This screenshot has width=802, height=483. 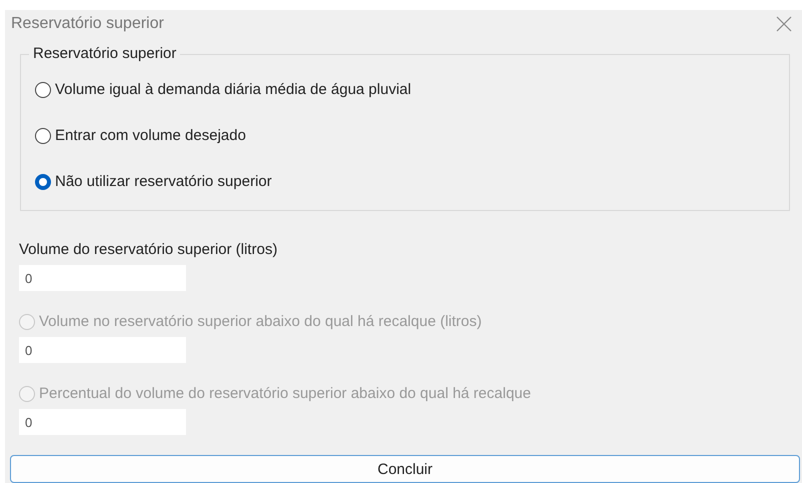 I want to click on radio-label: Não utilizar reservatório superior, so click(x=163, y=181).